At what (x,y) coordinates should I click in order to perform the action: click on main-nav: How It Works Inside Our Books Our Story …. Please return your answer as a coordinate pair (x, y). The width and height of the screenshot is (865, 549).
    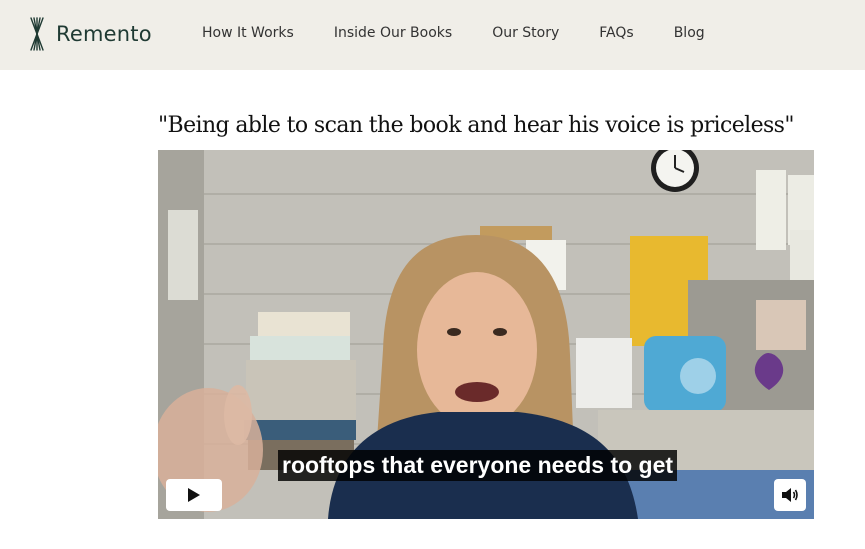
    Looking at the image, I should click on (473, 33).